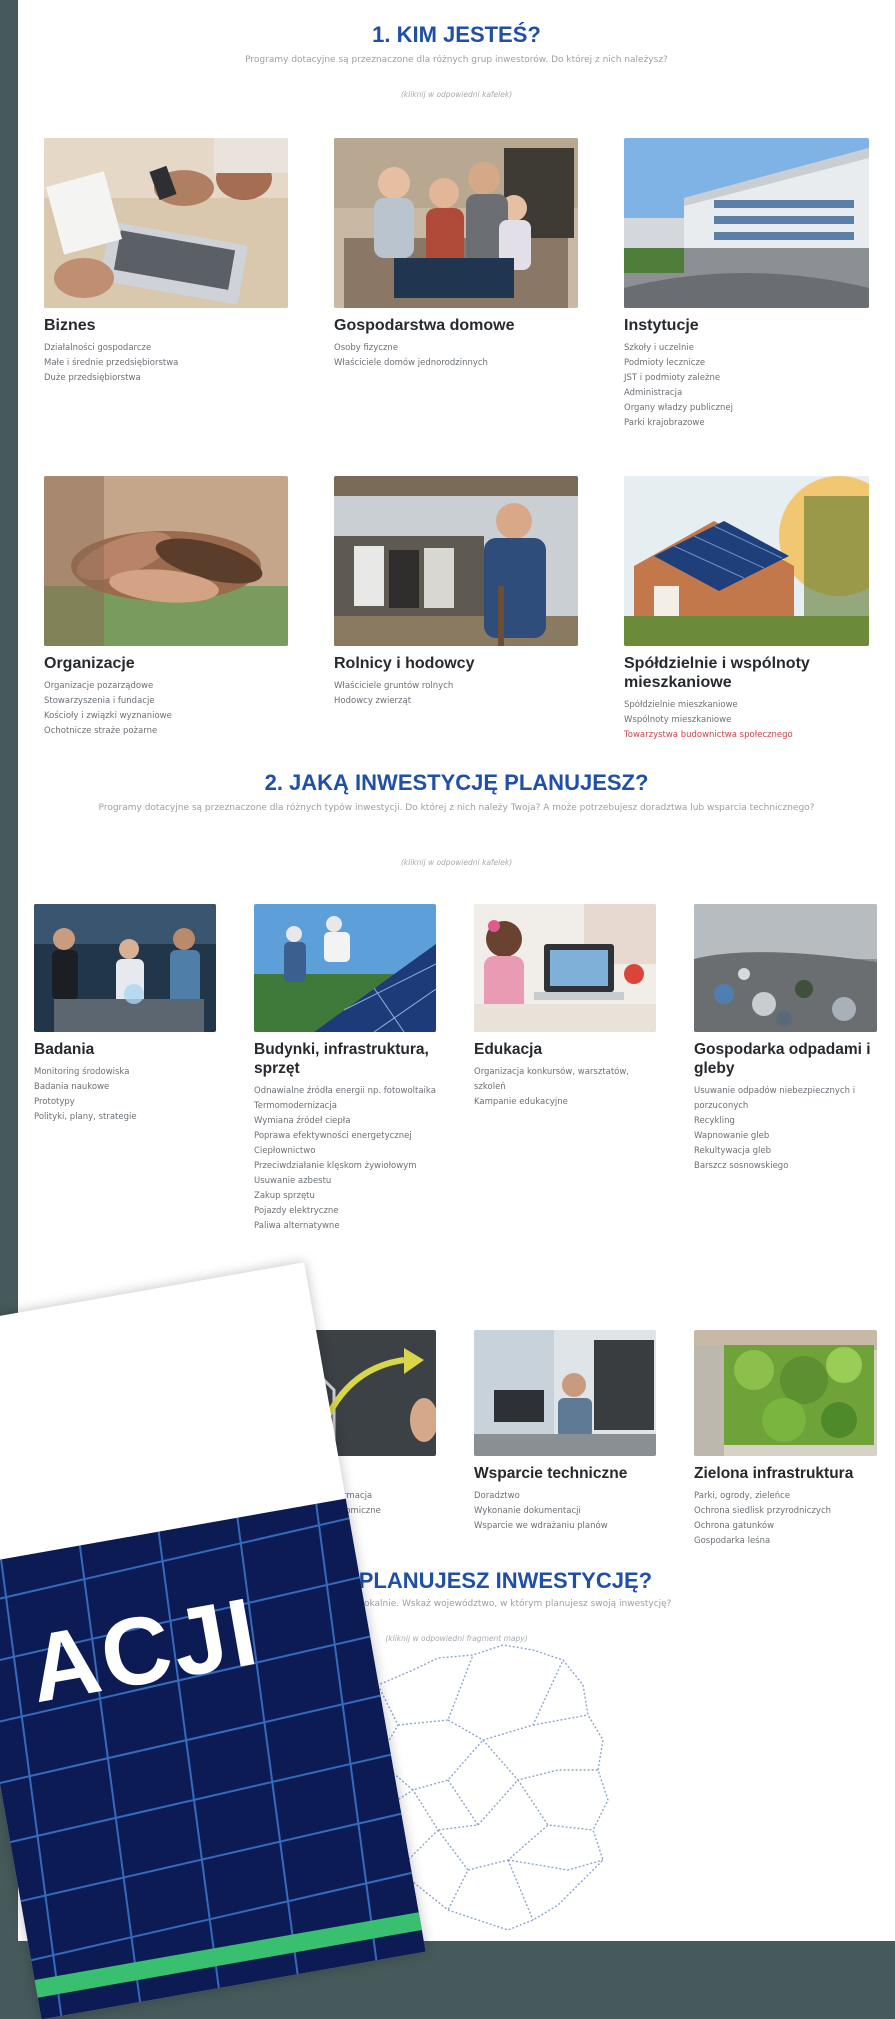 This screenshot has width=895, height=2019. Describe the element at coordinates (708, 735) in the screenshot. I see `list-item: Towarzystwa budownictwa społecznego` at that location.